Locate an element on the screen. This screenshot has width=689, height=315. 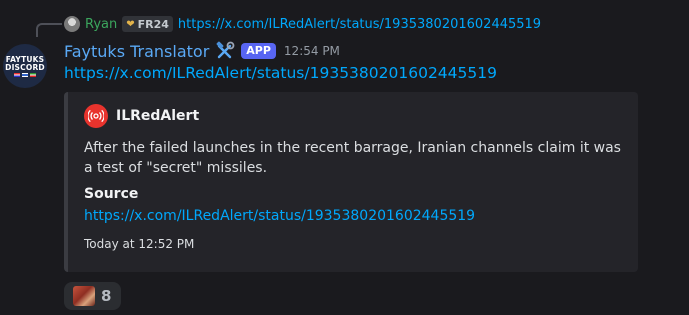
reply-avatar-icon is located at coordinates (72, 24).